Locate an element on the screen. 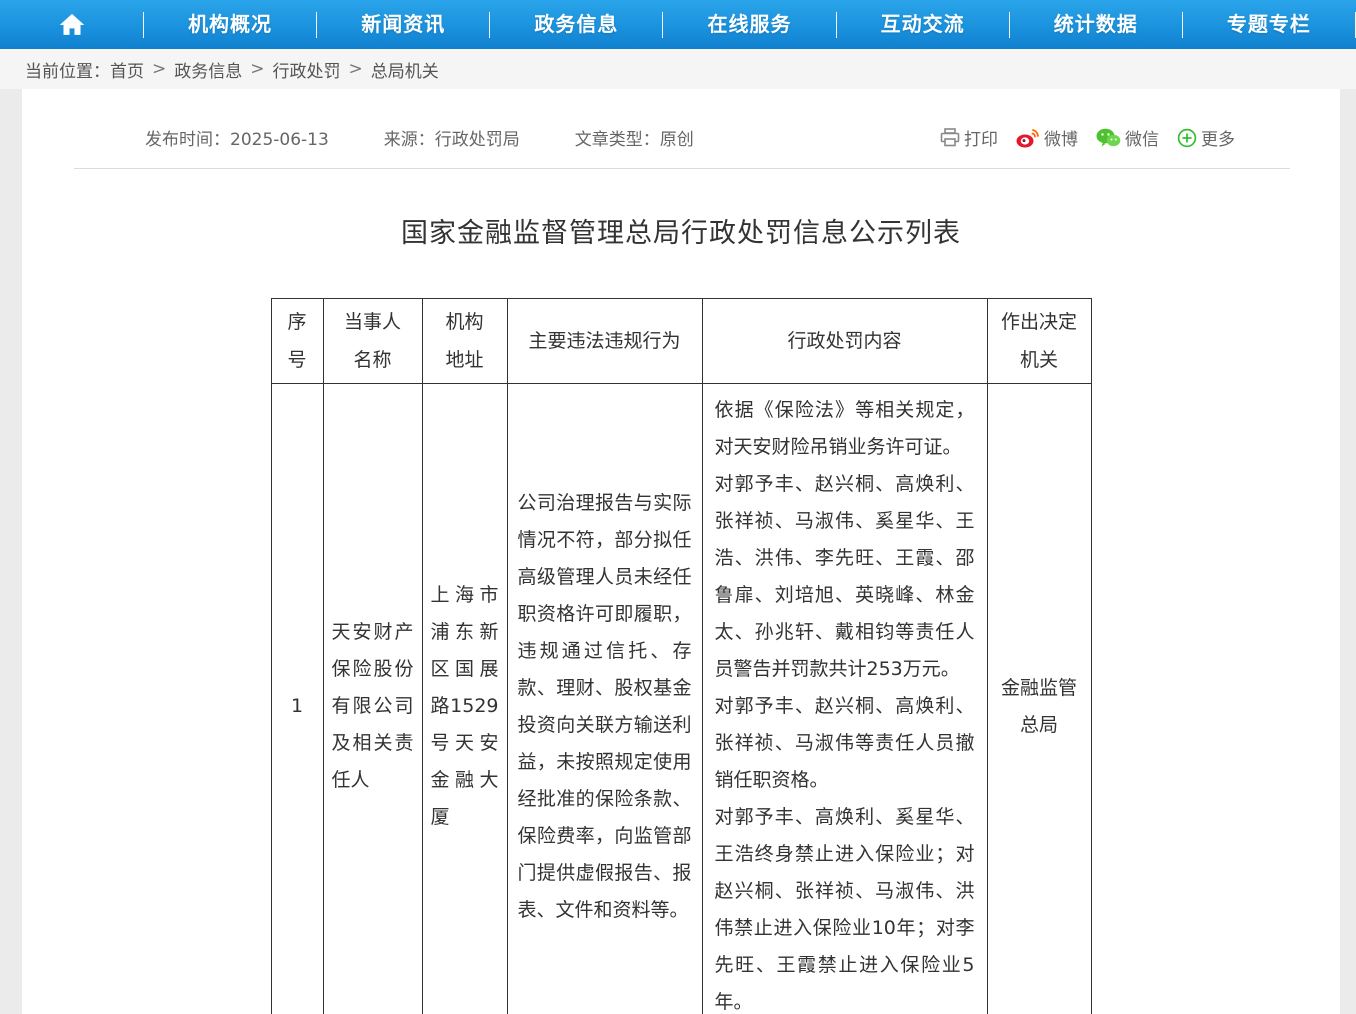 This screenshot has width=1356, height=1014. print-button: 打印 is located at coordinates (969, 137).